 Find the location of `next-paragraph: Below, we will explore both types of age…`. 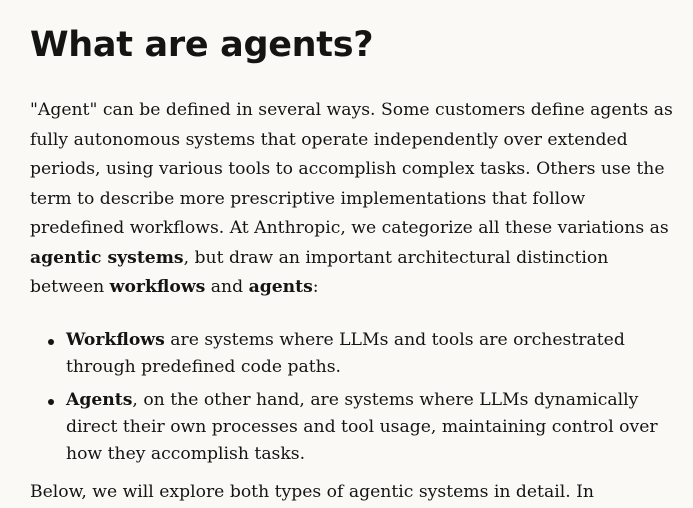

next-paragraph: Below, we will explore both types of age… is located at coordinates (312, 492).